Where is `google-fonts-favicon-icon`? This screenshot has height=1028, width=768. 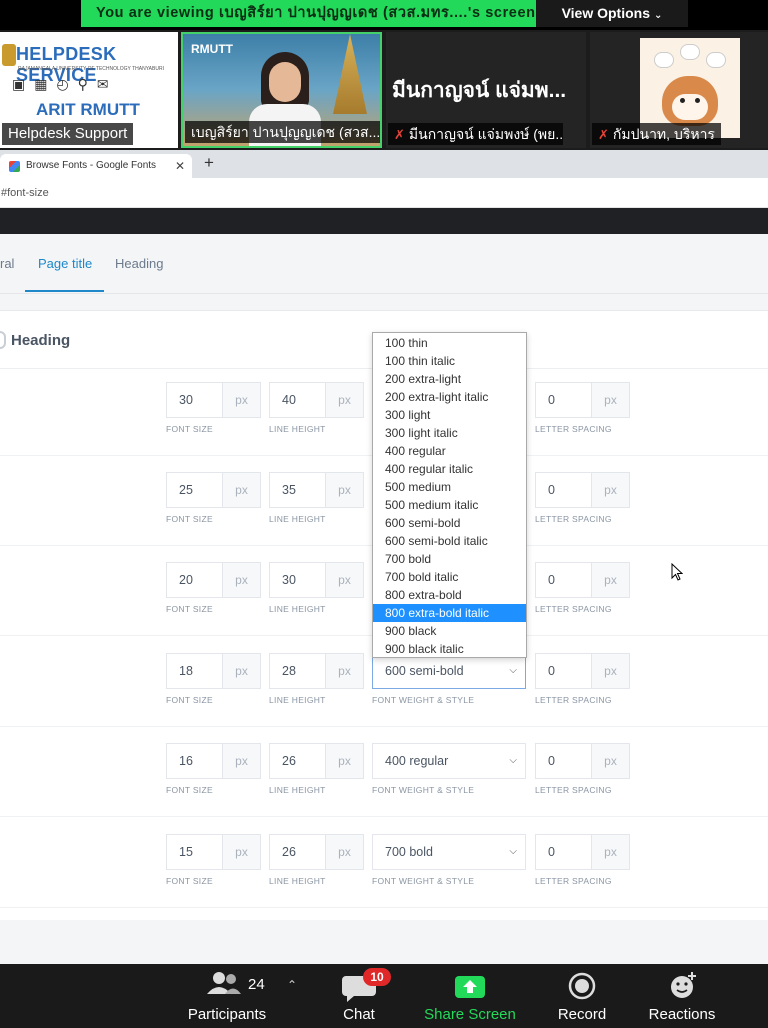 google-fonts-favicon-icon is located at coordinates (14, 166).